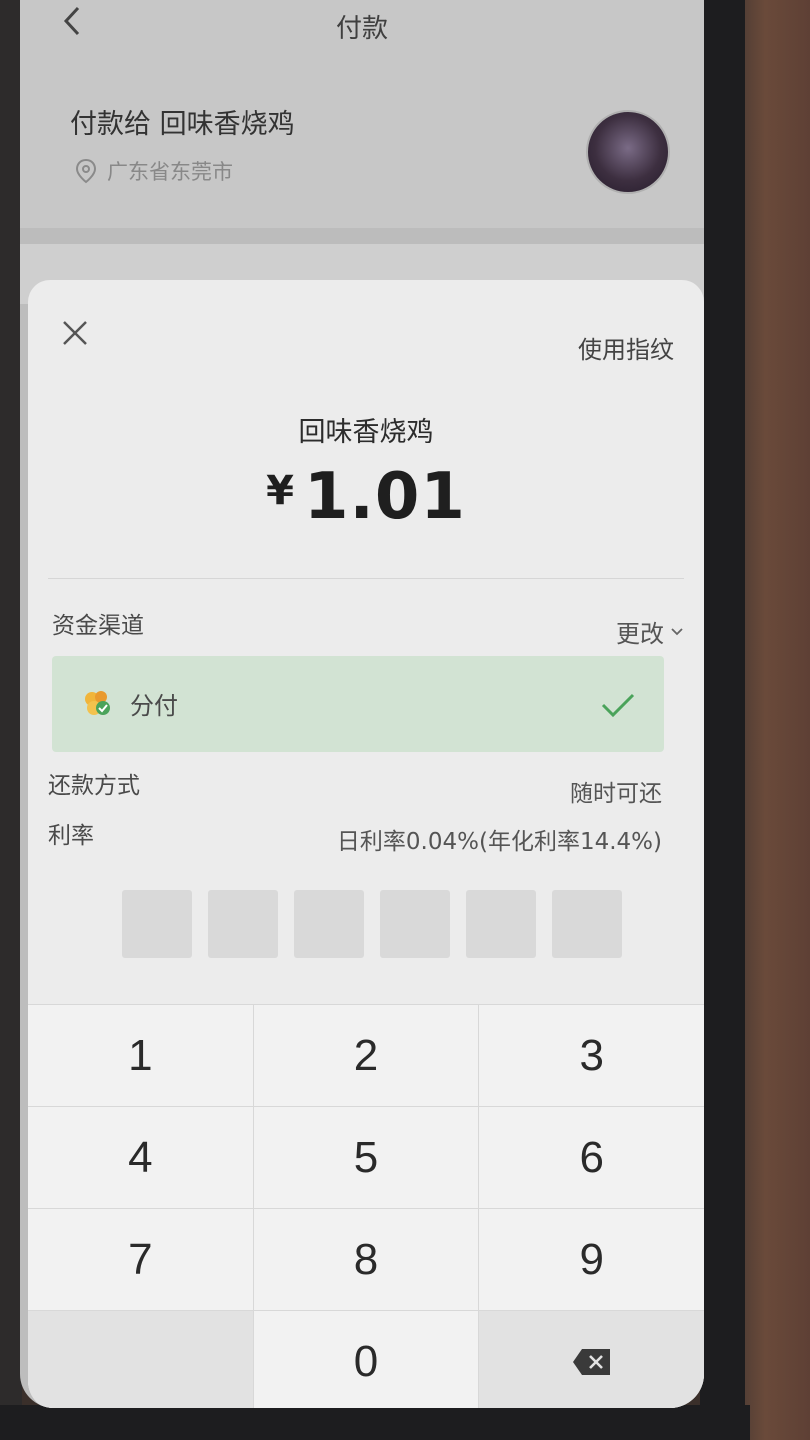 This screenshot has height=1440, width=810. Describe the element at coordinates (98, 626) in the screenshot. I see `funding-channel-label: 资金渠道` at that location.